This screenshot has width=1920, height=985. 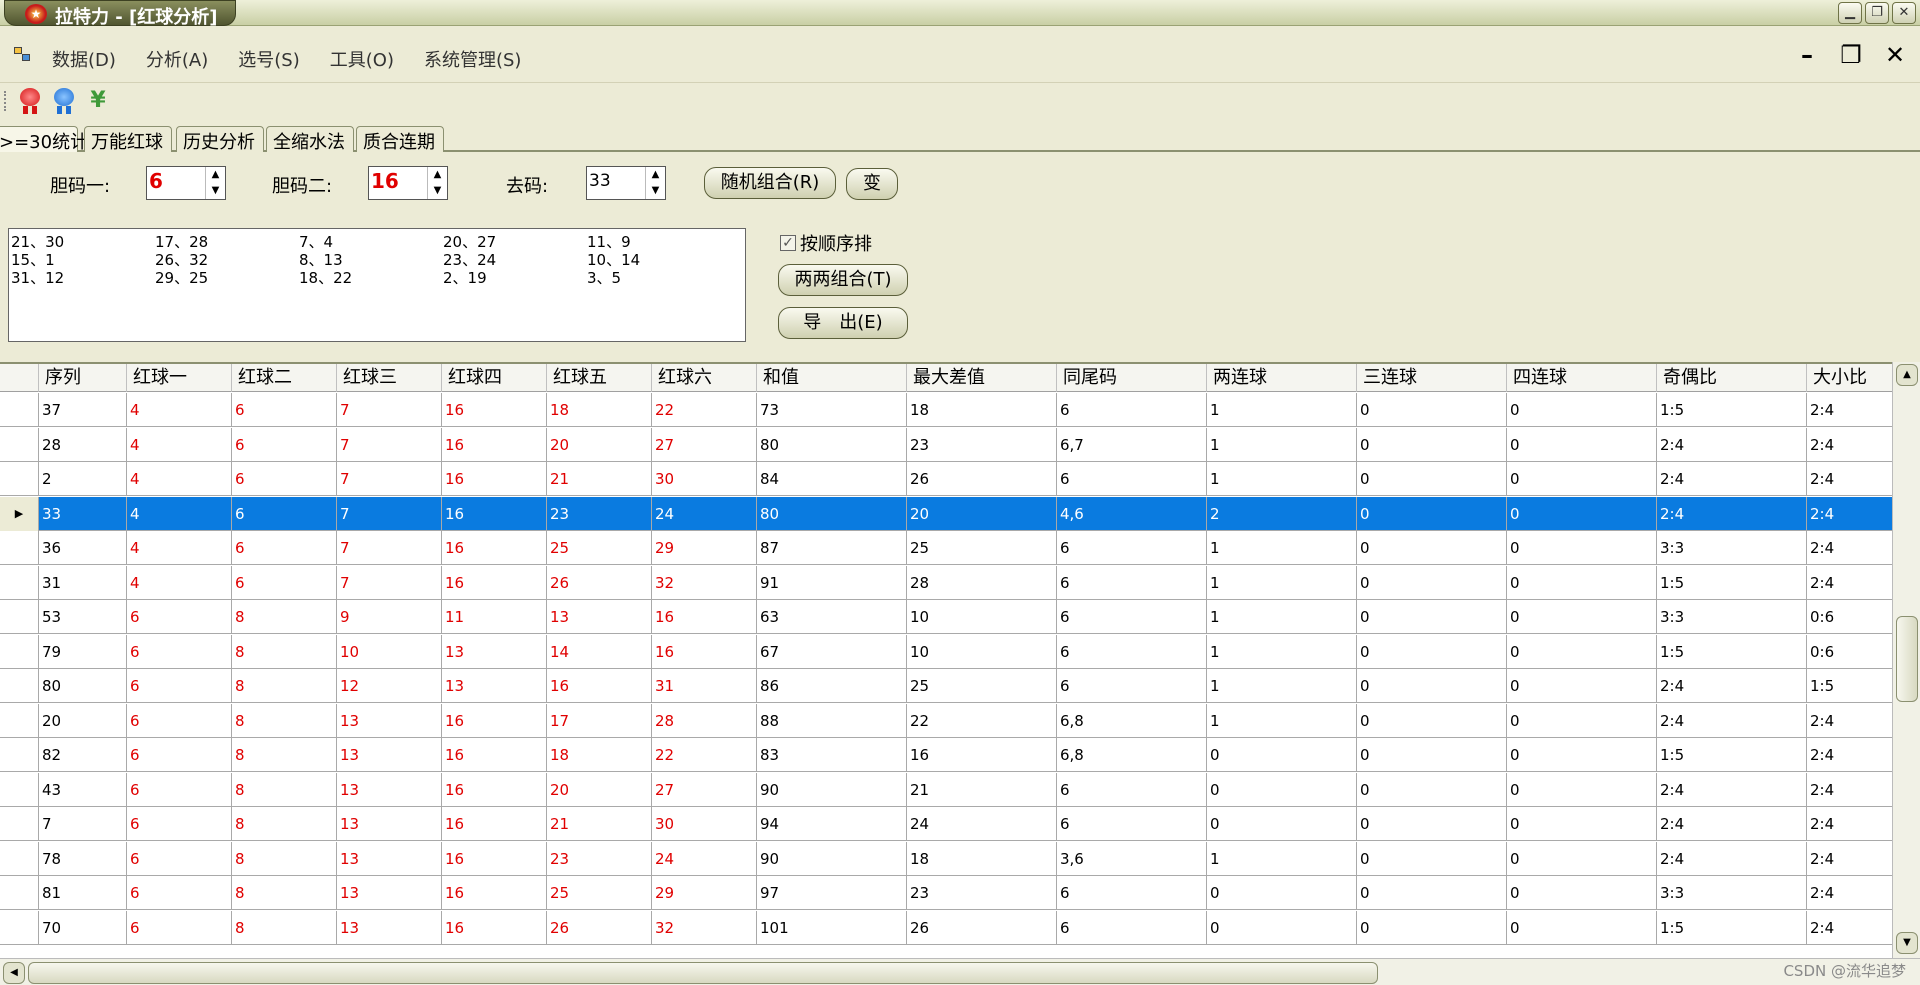 What do you see at coordinates (598, 858) in the screenshot?
I see `table-cell: 23` at bounding box center [598, 858].